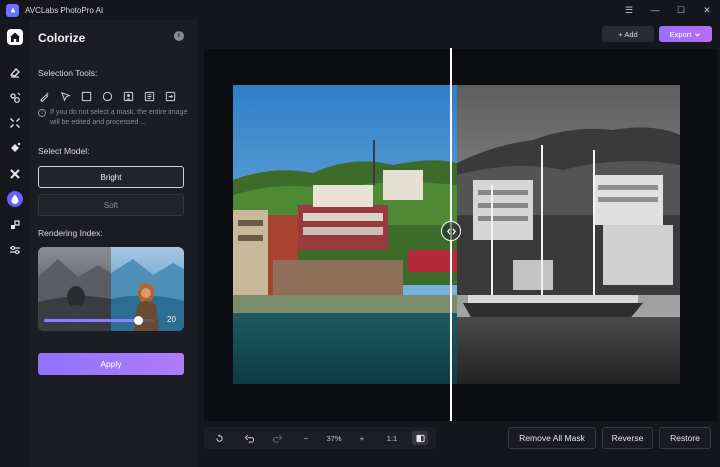 This screenshot has width=720, height=467. I want to click on tool-rail, so click(15, 243).